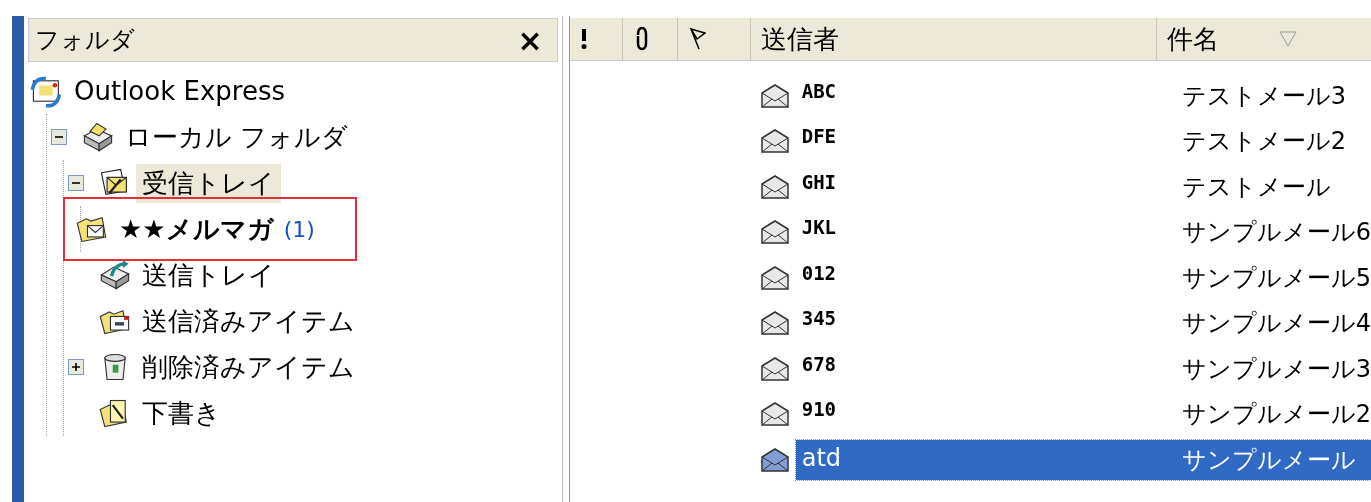  Describe the element at coordinates (299, 229) in the screenshot. I see `unread-count: (1)` at that location.